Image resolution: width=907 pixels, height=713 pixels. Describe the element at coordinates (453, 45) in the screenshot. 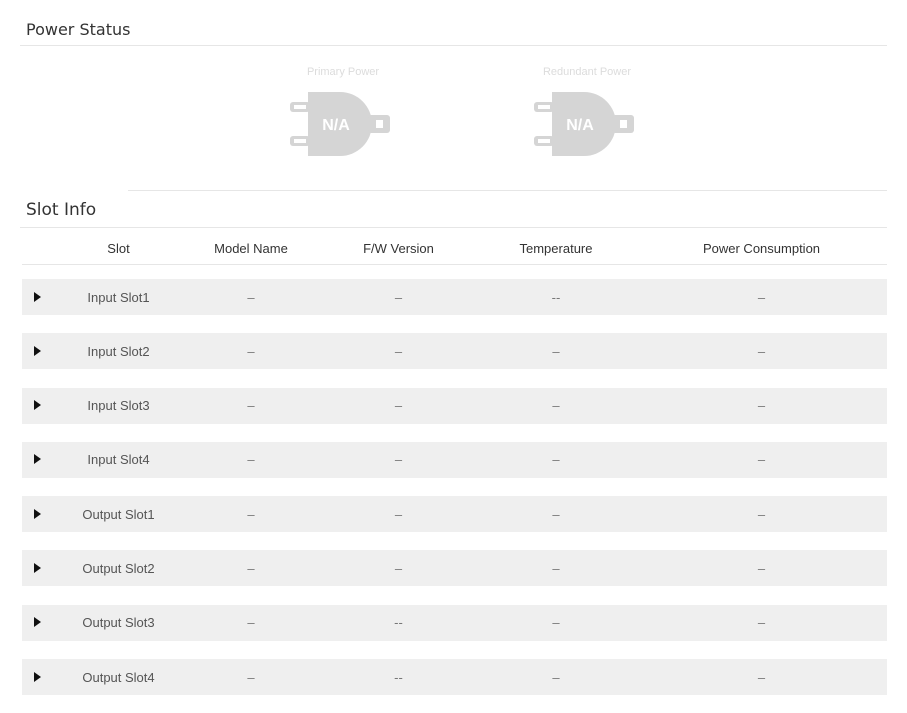

I see `power-status-divider` at that location.